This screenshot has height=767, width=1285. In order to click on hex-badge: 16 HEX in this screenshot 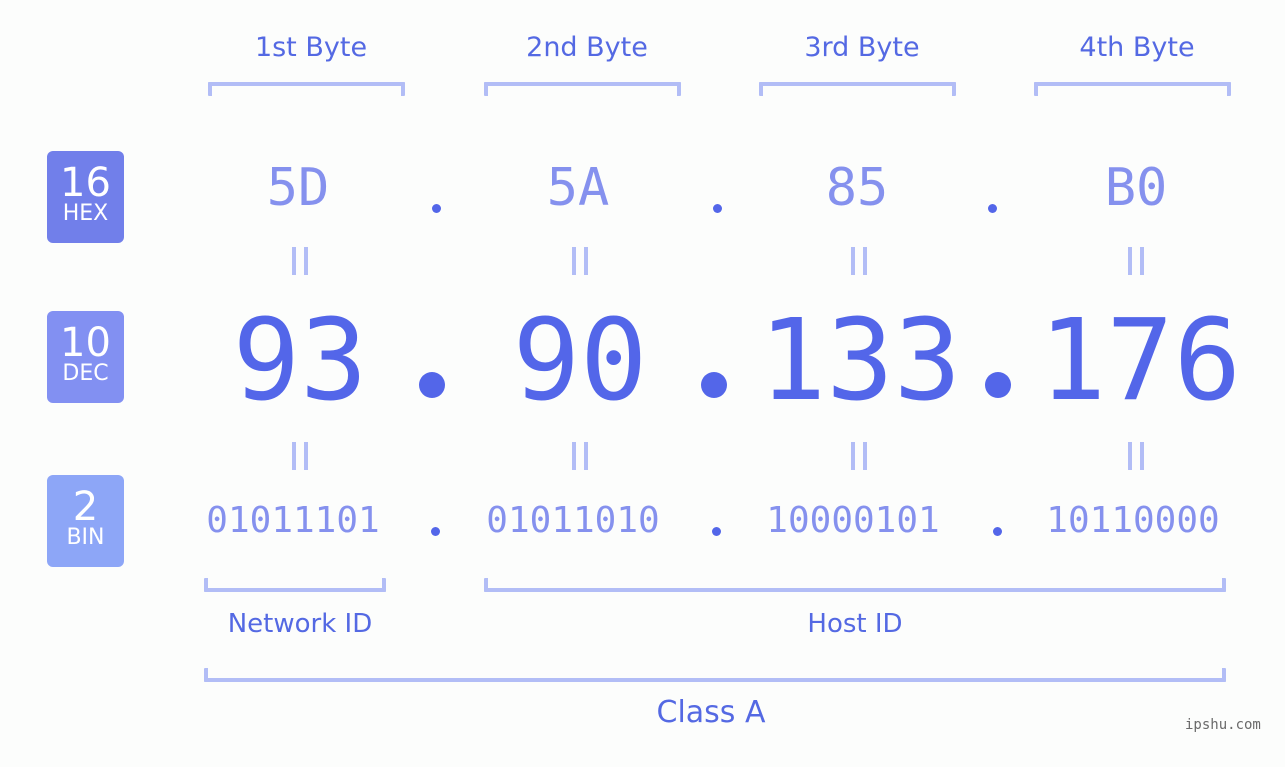, I will do `click(85, 197)`.